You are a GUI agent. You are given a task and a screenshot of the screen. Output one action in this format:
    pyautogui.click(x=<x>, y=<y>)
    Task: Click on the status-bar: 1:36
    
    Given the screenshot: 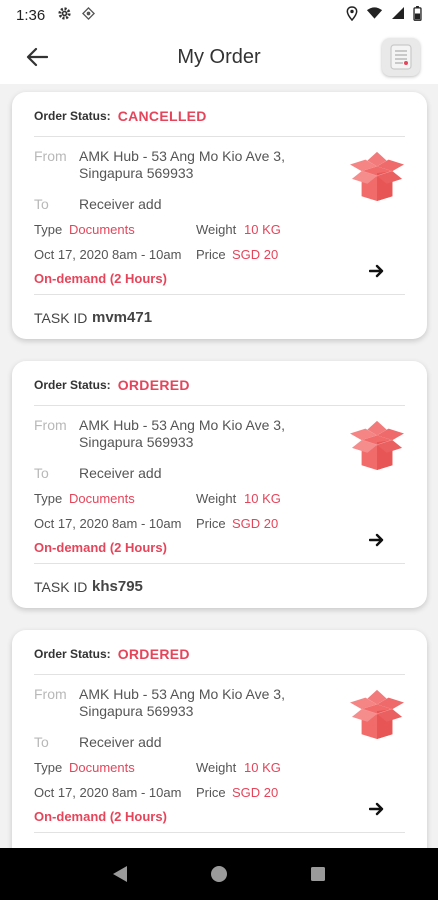 What is the action you would take?
    pyautogui.click(x=219, y=15)
    